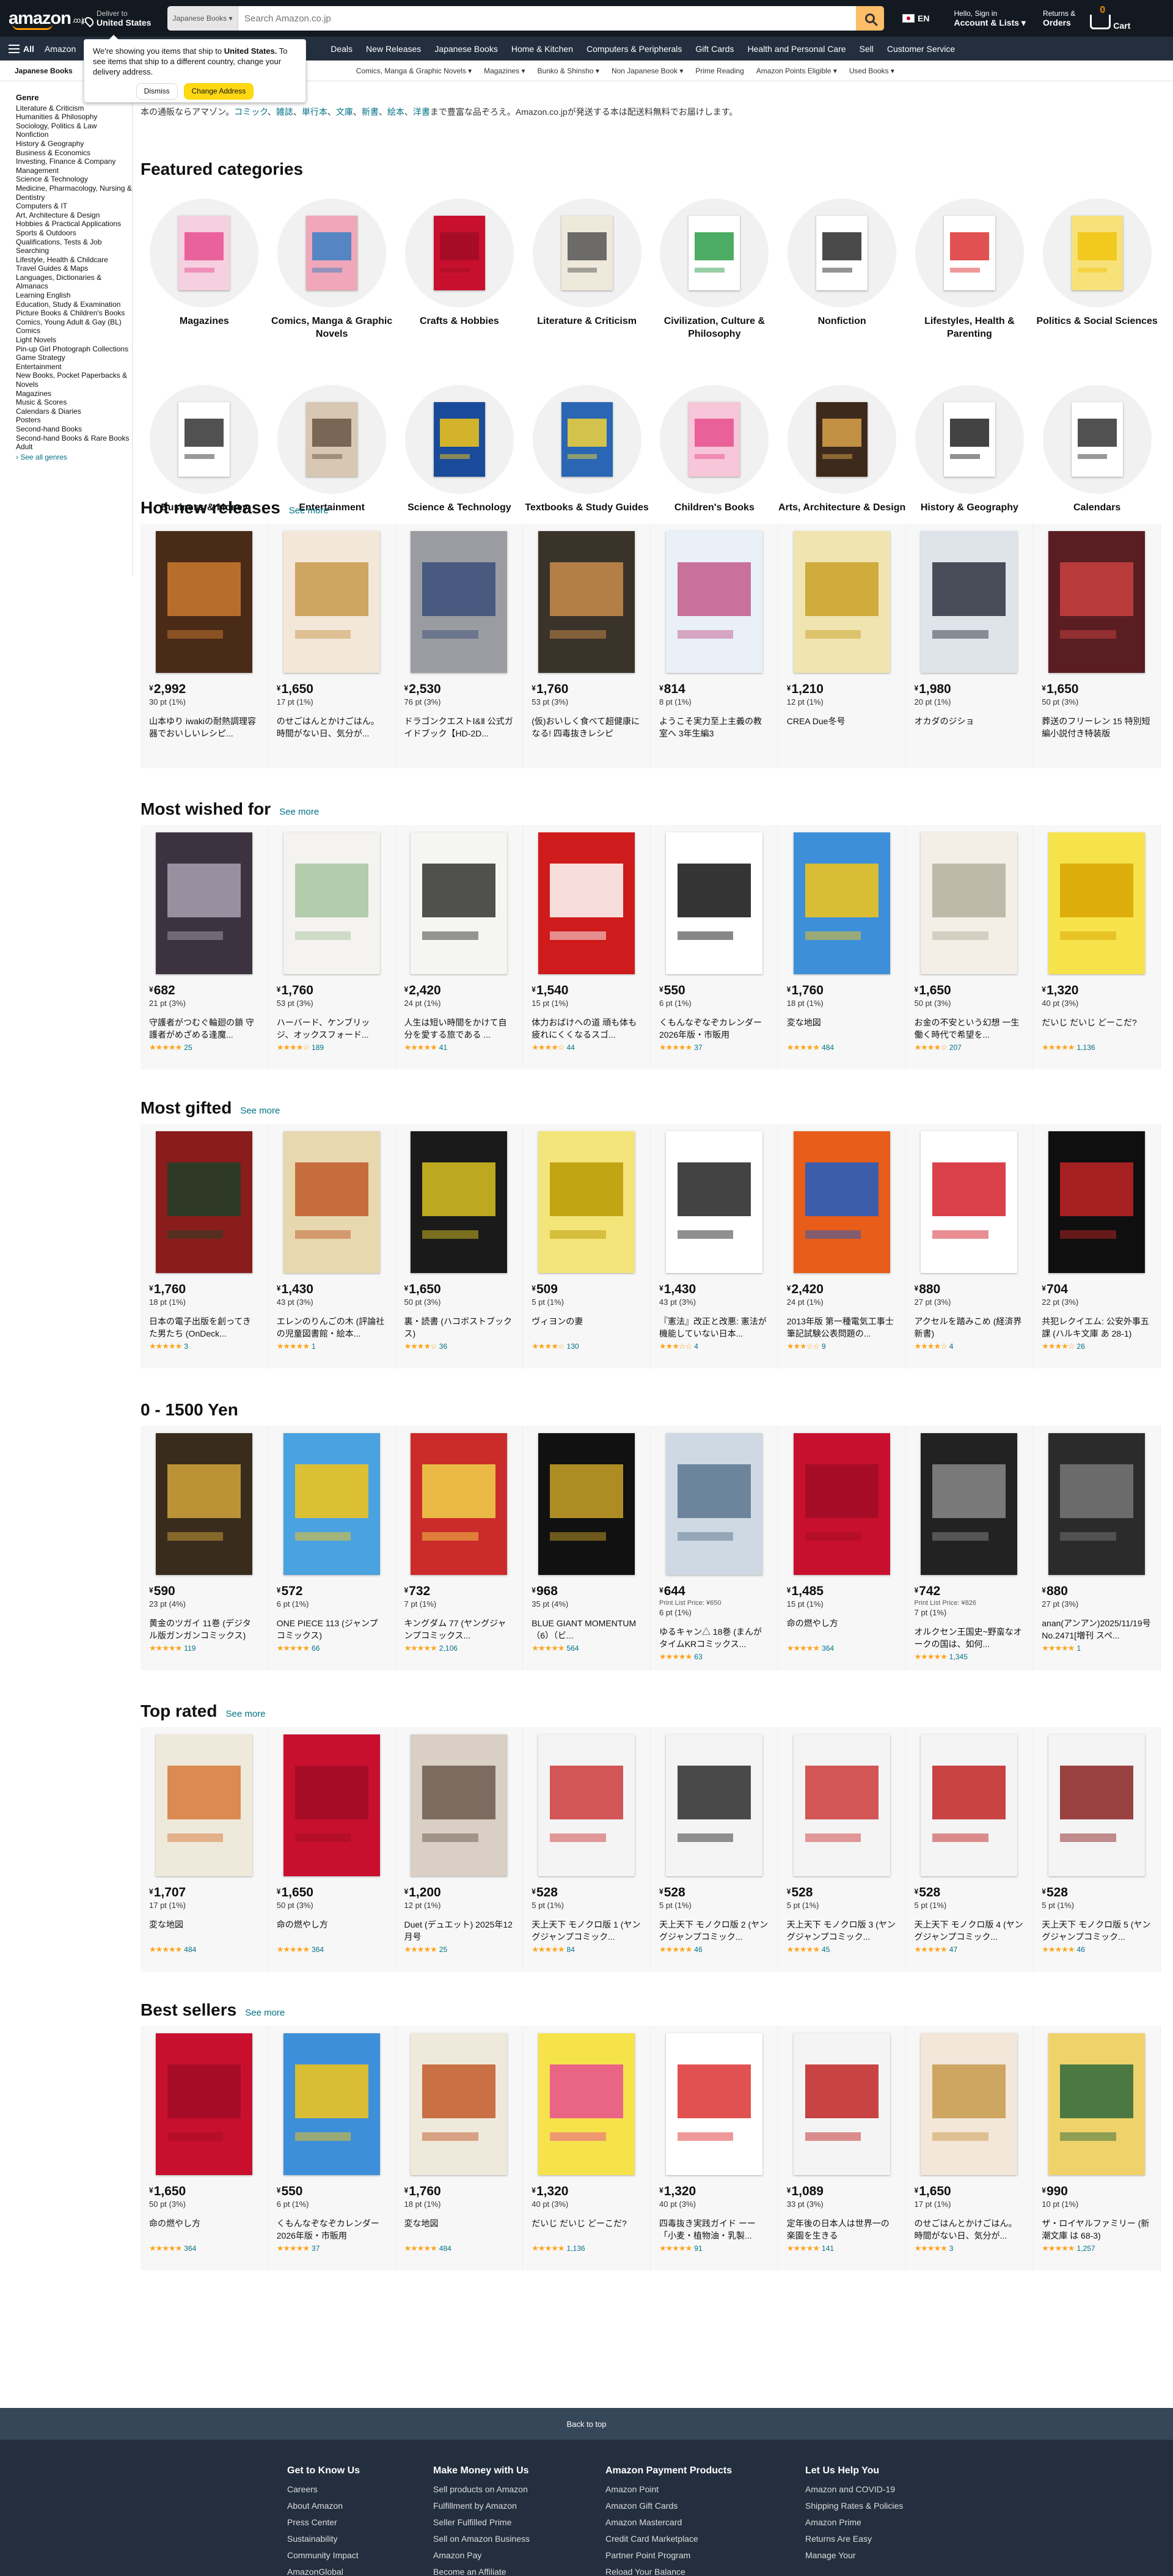 Image resolution: width=1173 pixels, height=2576 pixels. I want to click on product-card: ¥880 27 pt (3%) アクセルを踏みこめ (経済界新書) ★★★★☆ 4, so click(969, 1246).